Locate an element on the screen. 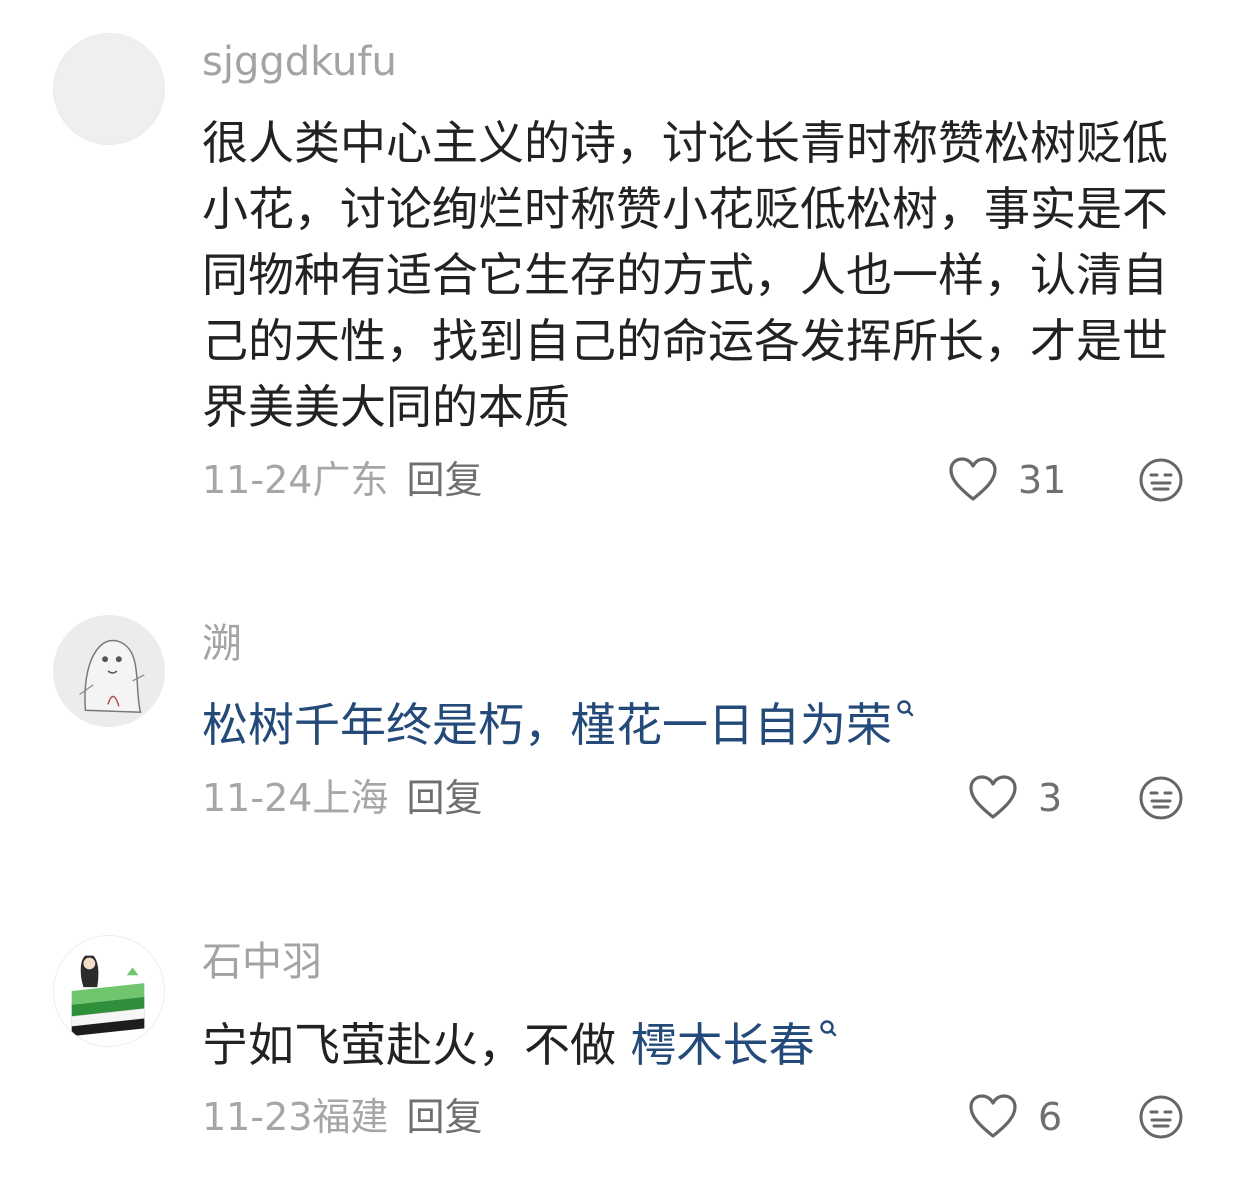 This screenshot has height=1195, width=1260. like-count: 31 is located at coordinates (1042, 480).